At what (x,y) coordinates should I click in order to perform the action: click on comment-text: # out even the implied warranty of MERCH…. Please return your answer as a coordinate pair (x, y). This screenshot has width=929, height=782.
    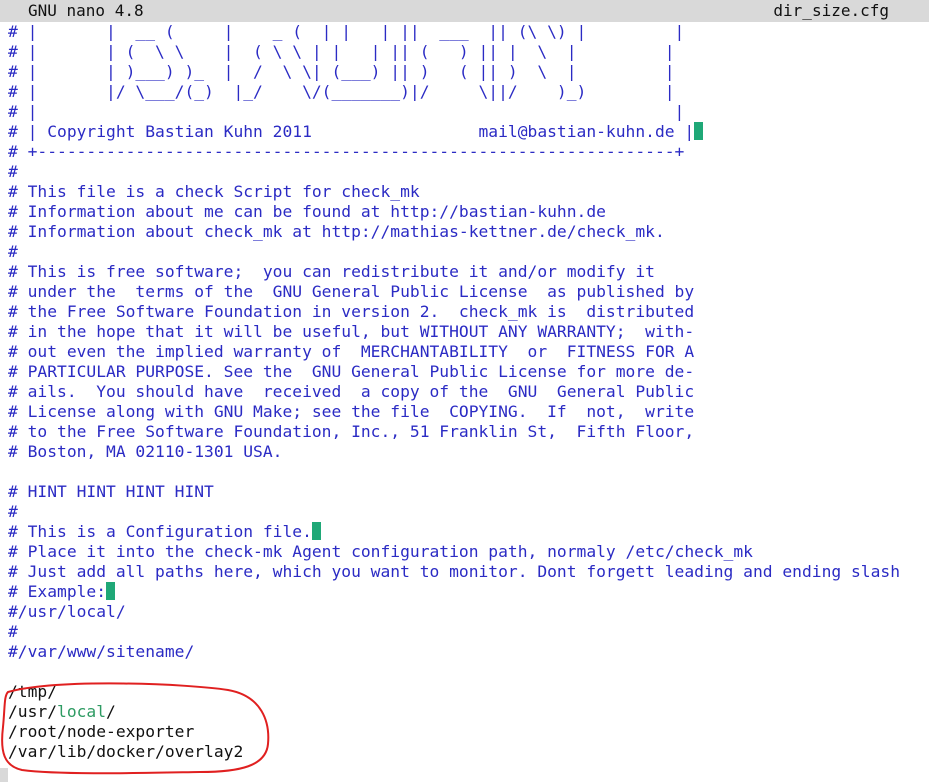
    Looking at the image, I should click on (351, 351).